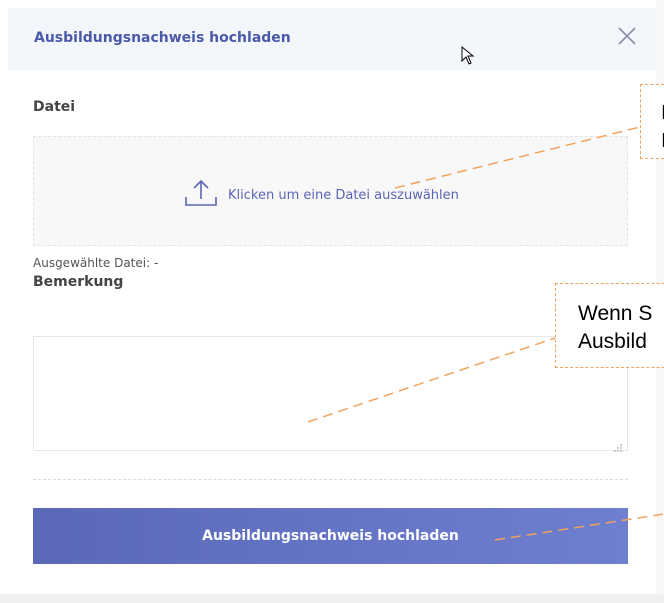  Describe the element at coordinates (332, 39) in the screenshot. I see `modal-header: Ausbildungsnachweis hochladen` at that location.